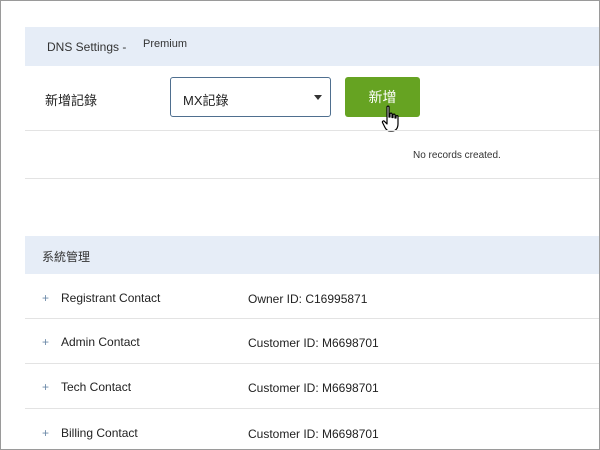  Describe the element at coordinates (96, 387) in the screenshot. I see `contact-label: Tech Contact` at that location.